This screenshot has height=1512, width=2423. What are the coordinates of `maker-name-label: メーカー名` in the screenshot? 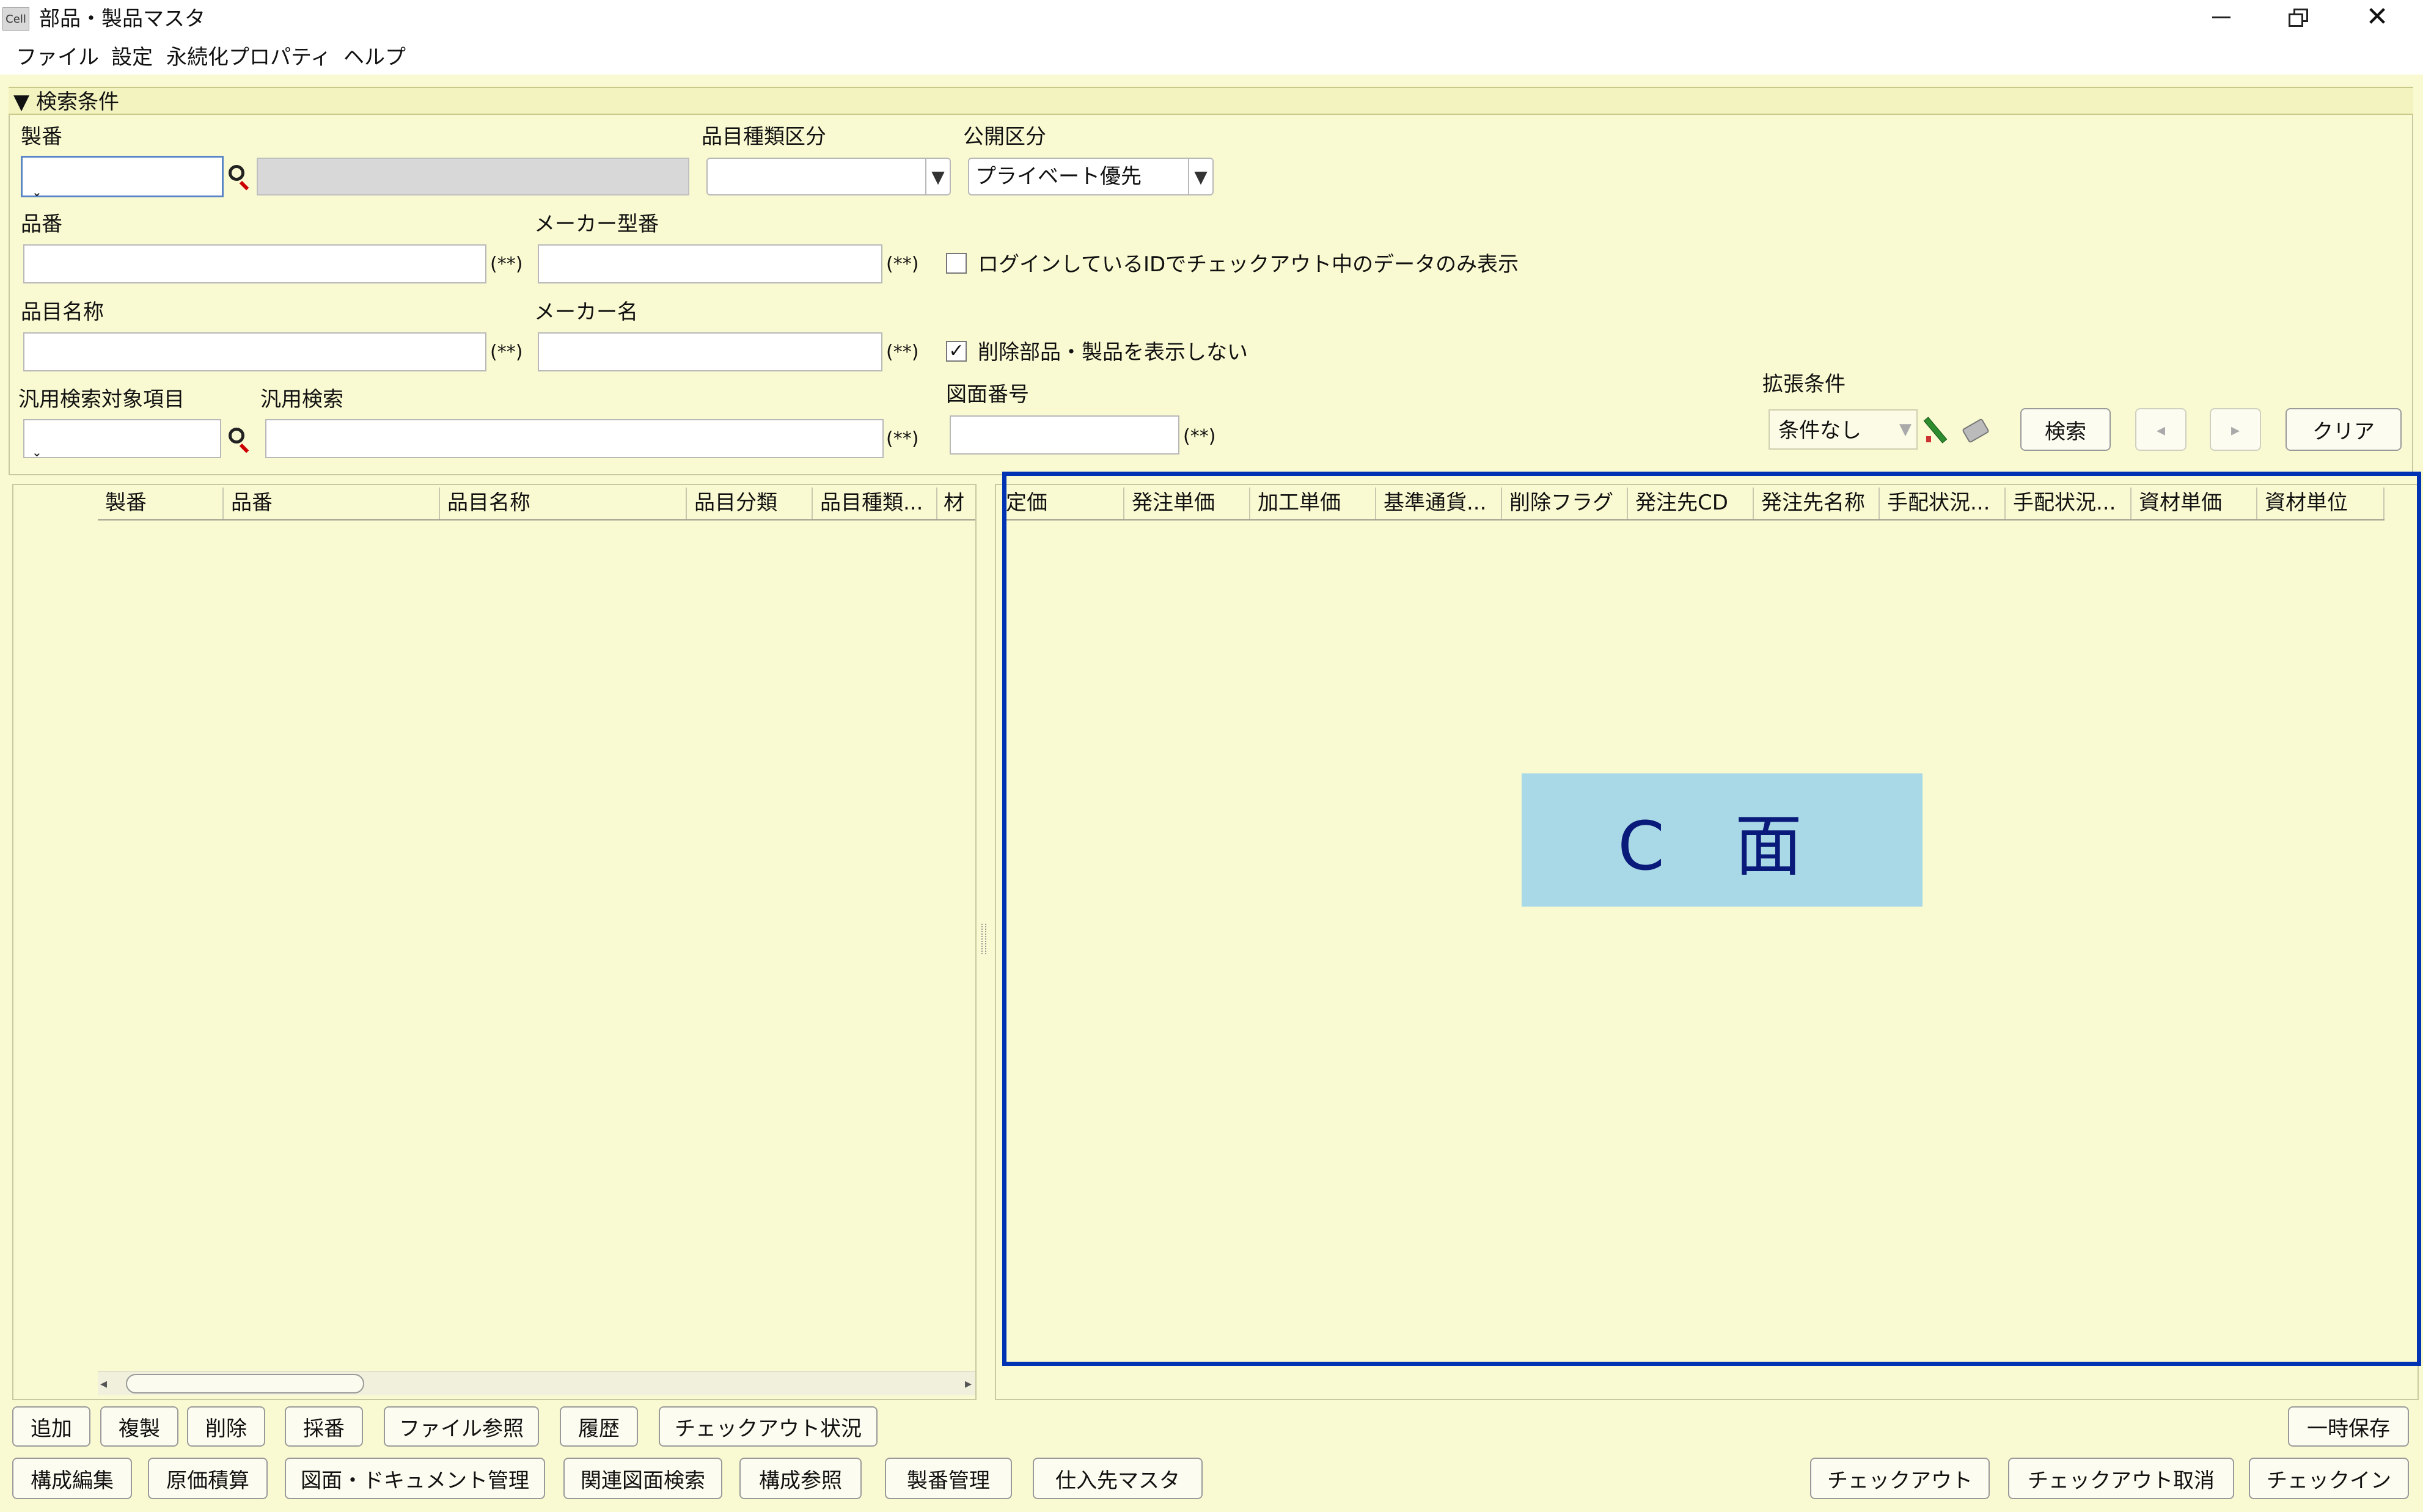 It's located at (586, 312).